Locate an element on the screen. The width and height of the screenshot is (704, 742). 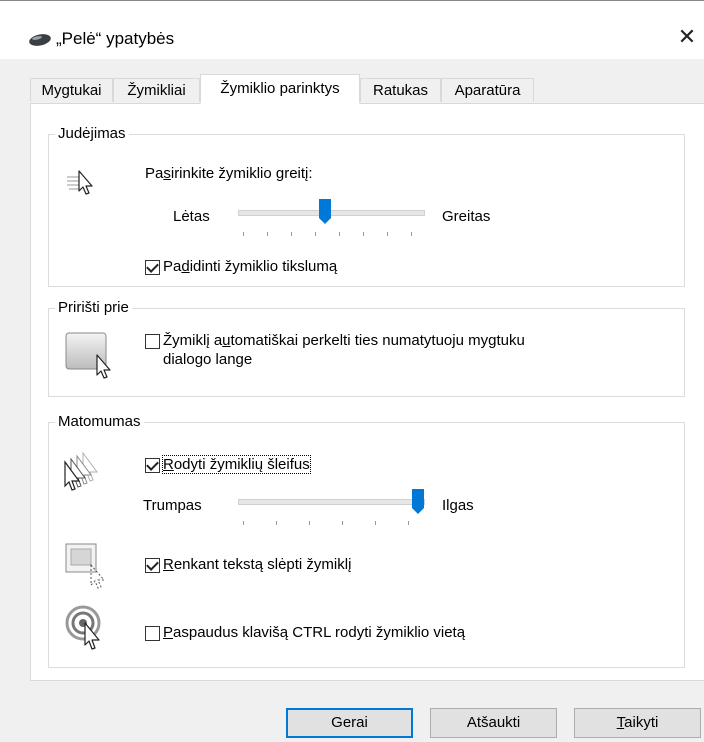
show-location-ctrl-checkbox is located at coordinates (152, 633).